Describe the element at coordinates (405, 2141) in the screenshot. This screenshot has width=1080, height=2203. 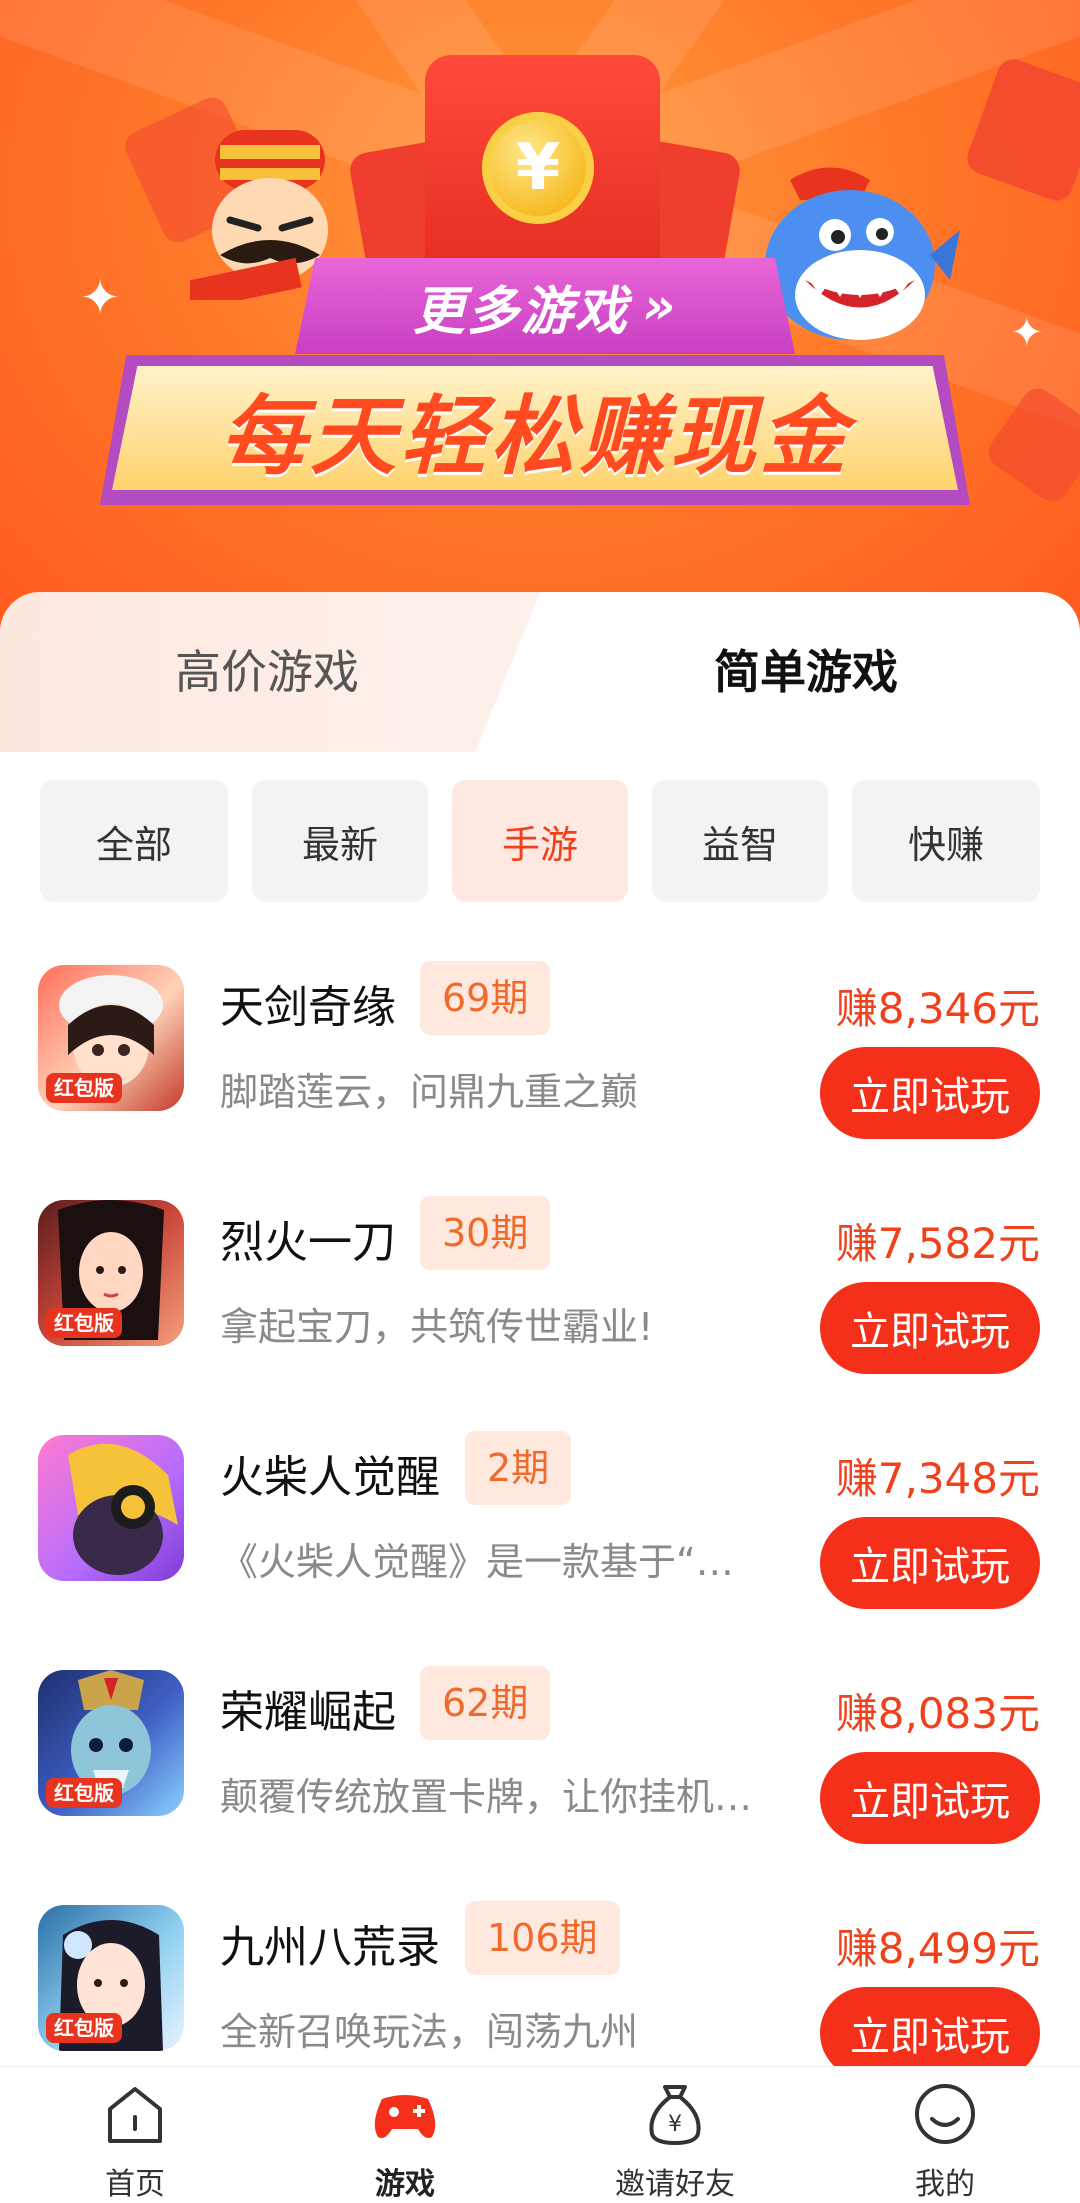
I see `nav-item-games: 游戏` at that location.